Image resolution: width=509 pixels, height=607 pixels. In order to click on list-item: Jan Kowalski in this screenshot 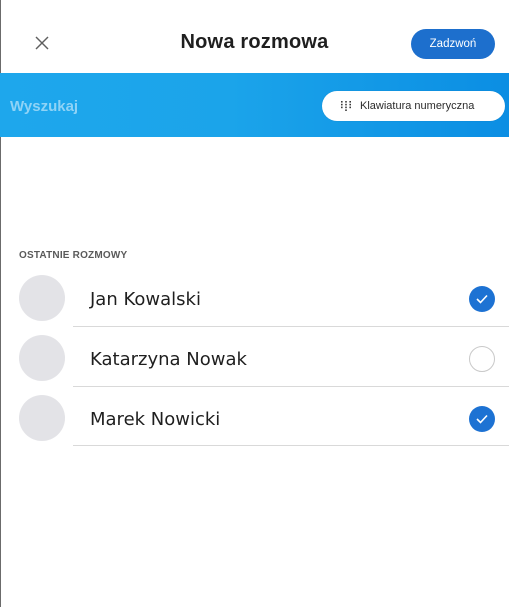, I will do `click(254, 304)`.